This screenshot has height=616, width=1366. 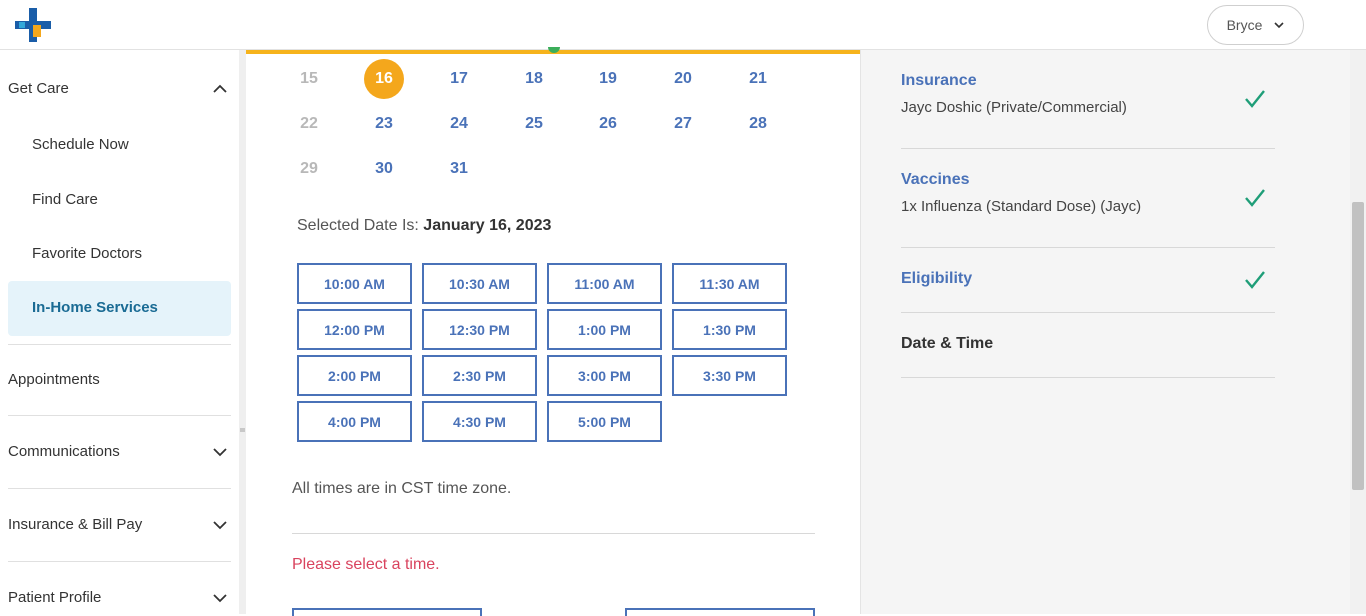 What do you see at coordinates (459, 124) in the screenshot?
I see `calendar-day: 24` at bounding box center [459, 124].